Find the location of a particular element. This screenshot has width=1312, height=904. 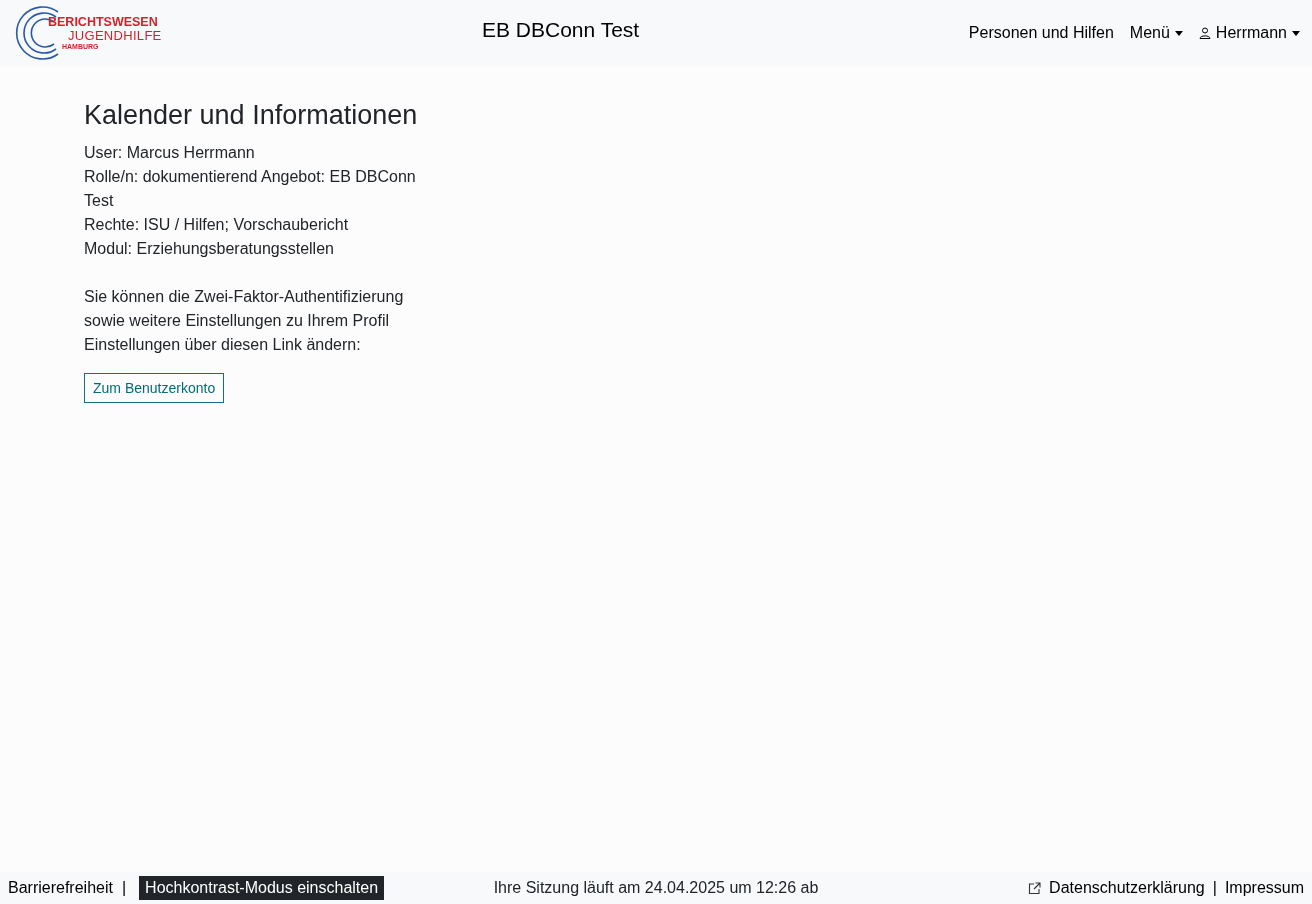

footer-link: Impressum is located at coordinates (1264, 888).